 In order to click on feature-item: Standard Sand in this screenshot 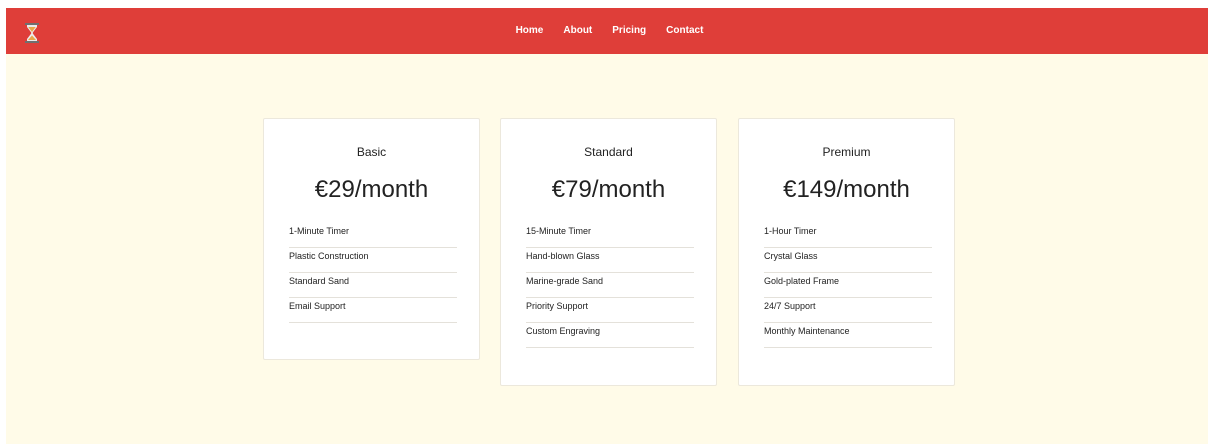, I will do `click(373, 285)`.